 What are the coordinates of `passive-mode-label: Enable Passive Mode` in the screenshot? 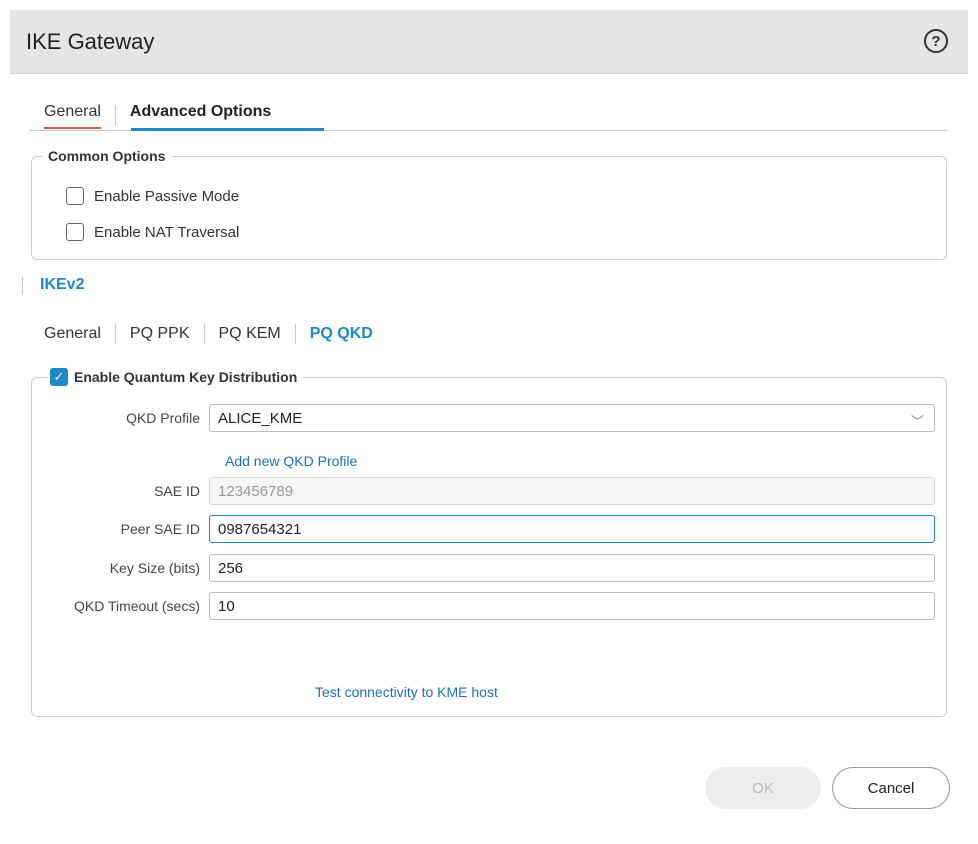 It's located at (167, 196).